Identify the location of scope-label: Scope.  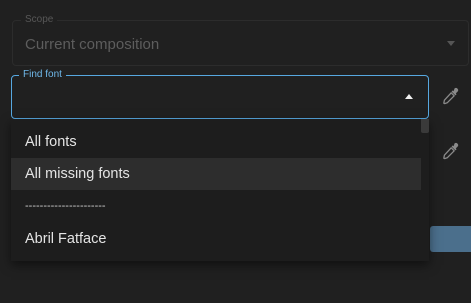
(39, 20).